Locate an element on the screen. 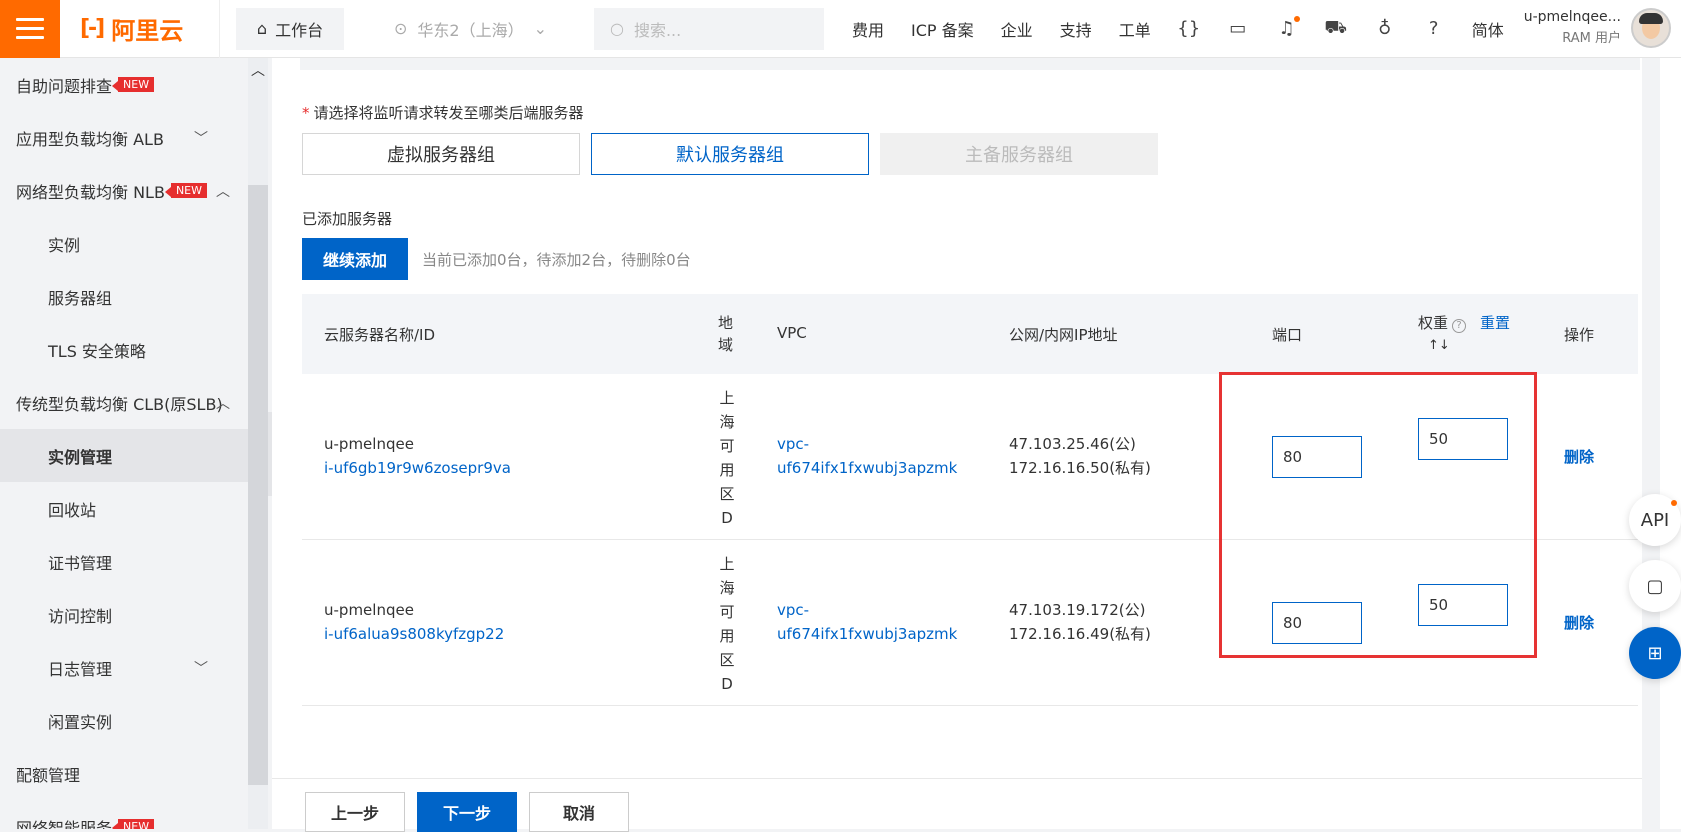 This screenshot has width=1681, height=832. cancel-button: 取消 is located at coordinates (579, 812).